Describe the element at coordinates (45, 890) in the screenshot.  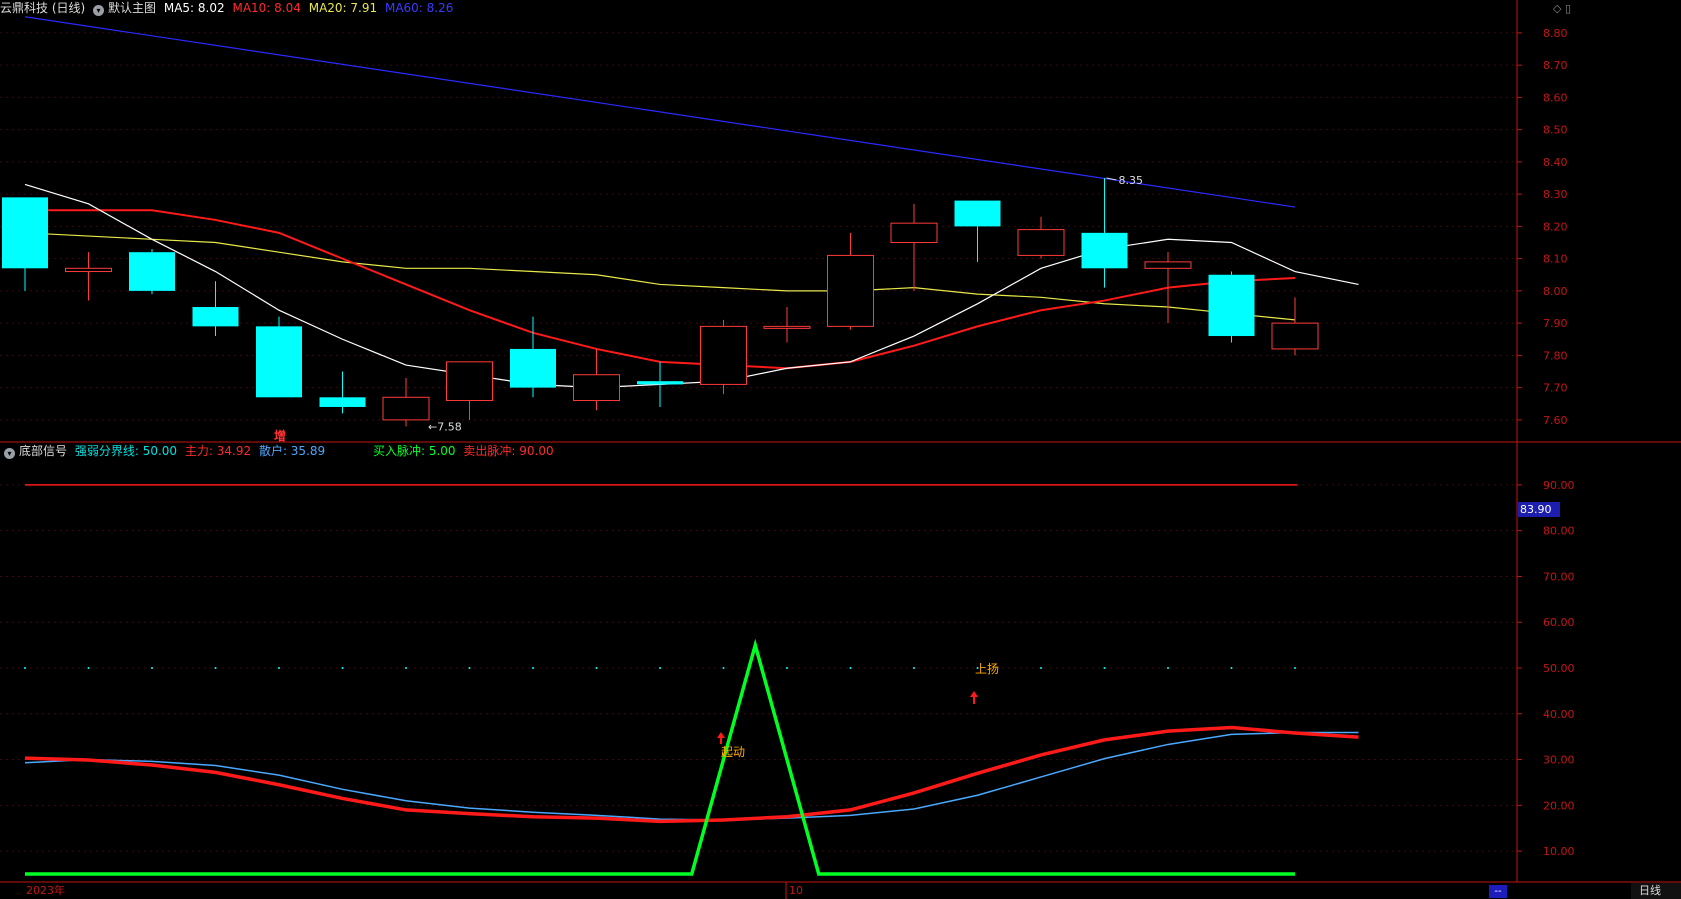
I see `date-label-start: 2023年` at that location.